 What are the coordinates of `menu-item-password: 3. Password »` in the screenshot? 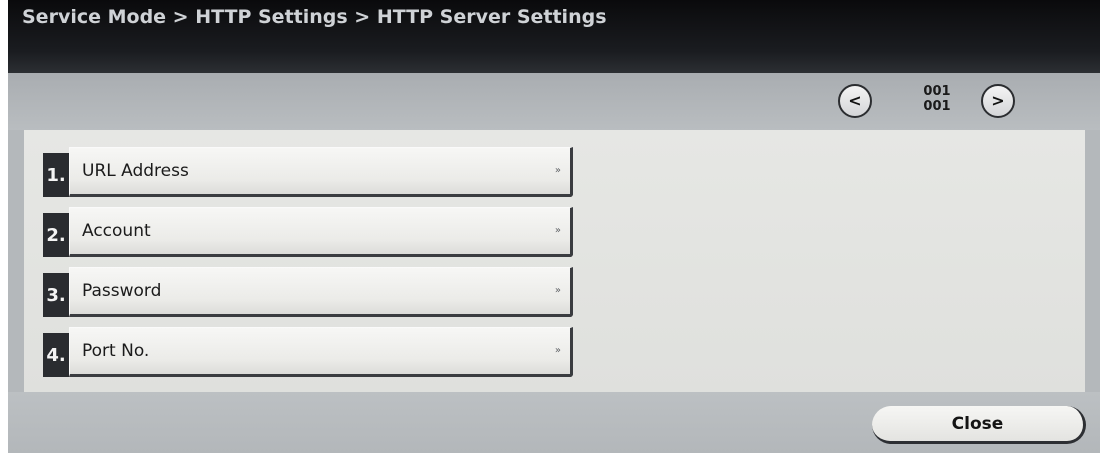 It's located at (308, 292).